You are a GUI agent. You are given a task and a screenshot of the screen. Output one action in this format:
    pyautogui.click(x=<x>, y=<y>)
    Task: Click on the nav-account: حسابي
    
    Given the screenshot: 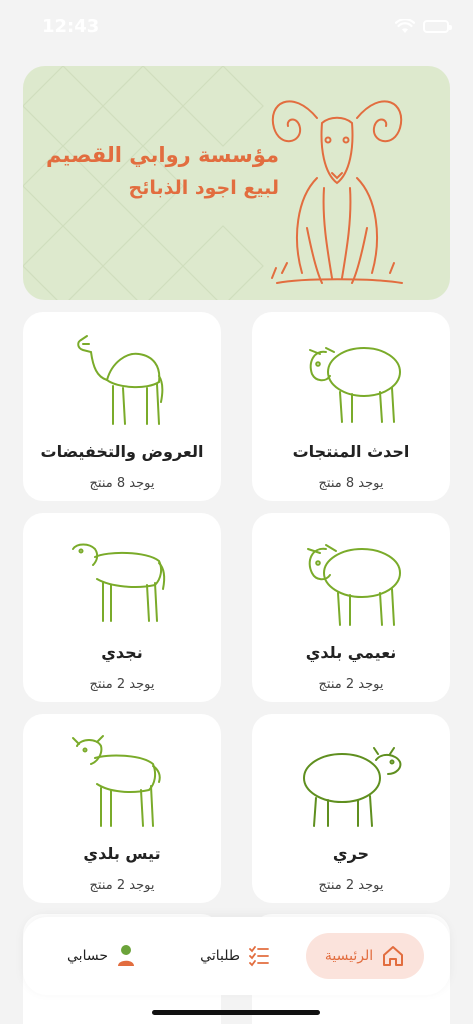 What is the action you would take?
    pyautogui.click(x=101, y=956)
    